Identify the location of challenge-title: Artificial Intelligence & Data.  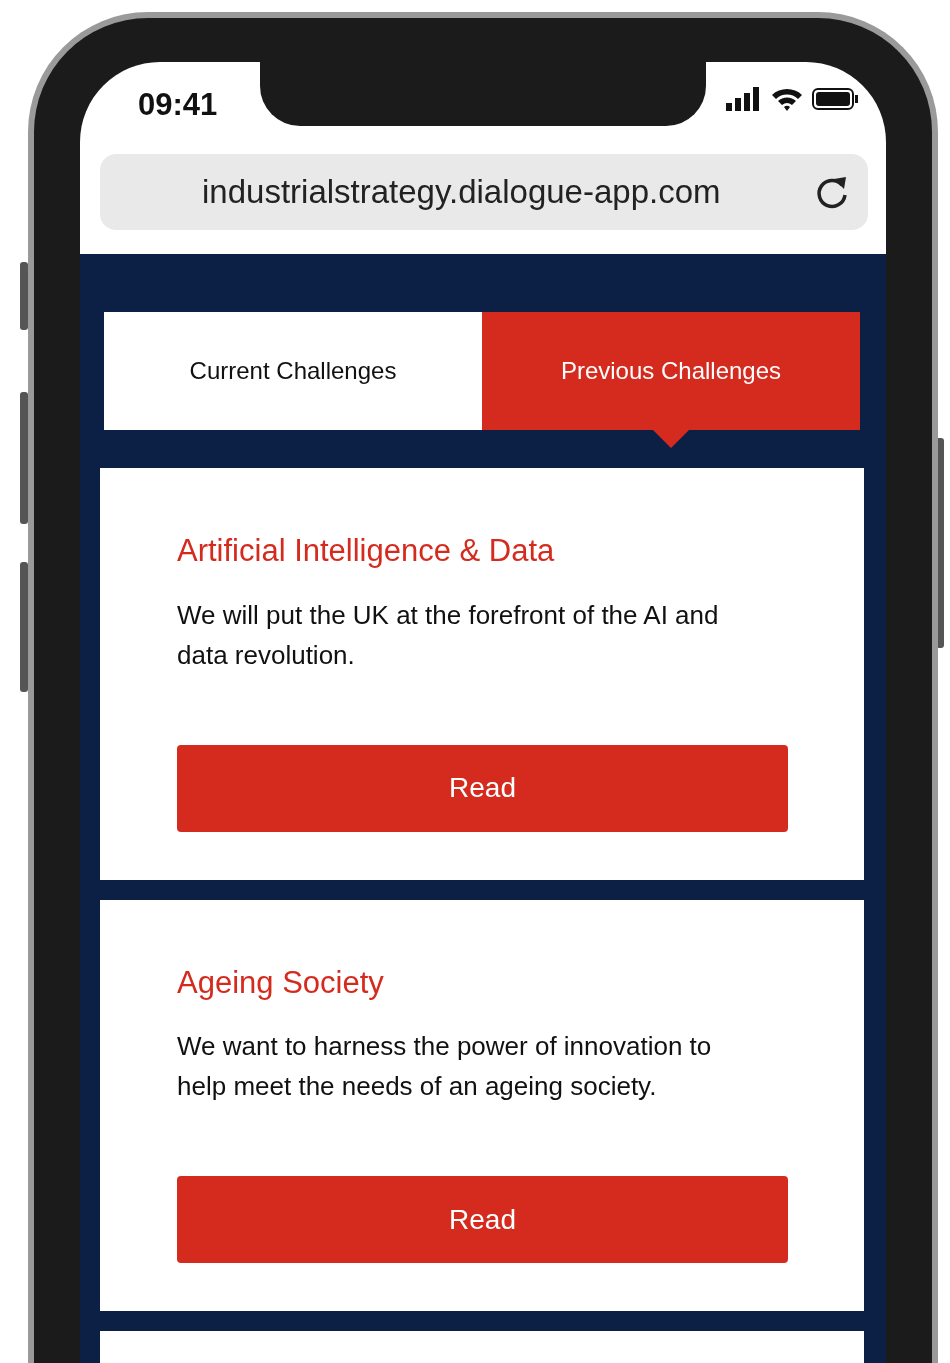
(366, 551).